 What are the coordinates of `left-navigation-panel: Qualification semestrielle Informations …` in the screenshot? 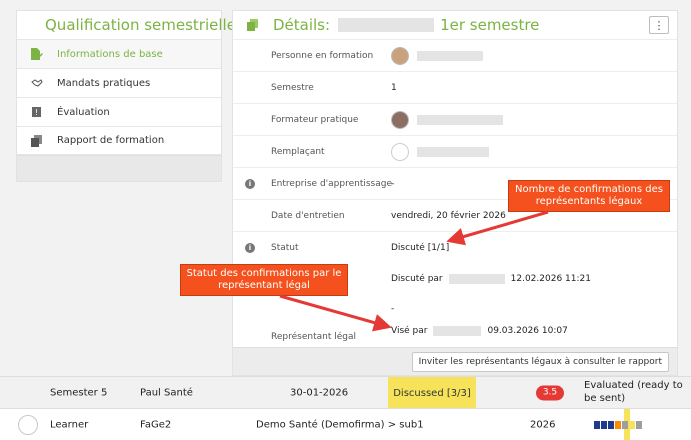 It's located at (126, 96).